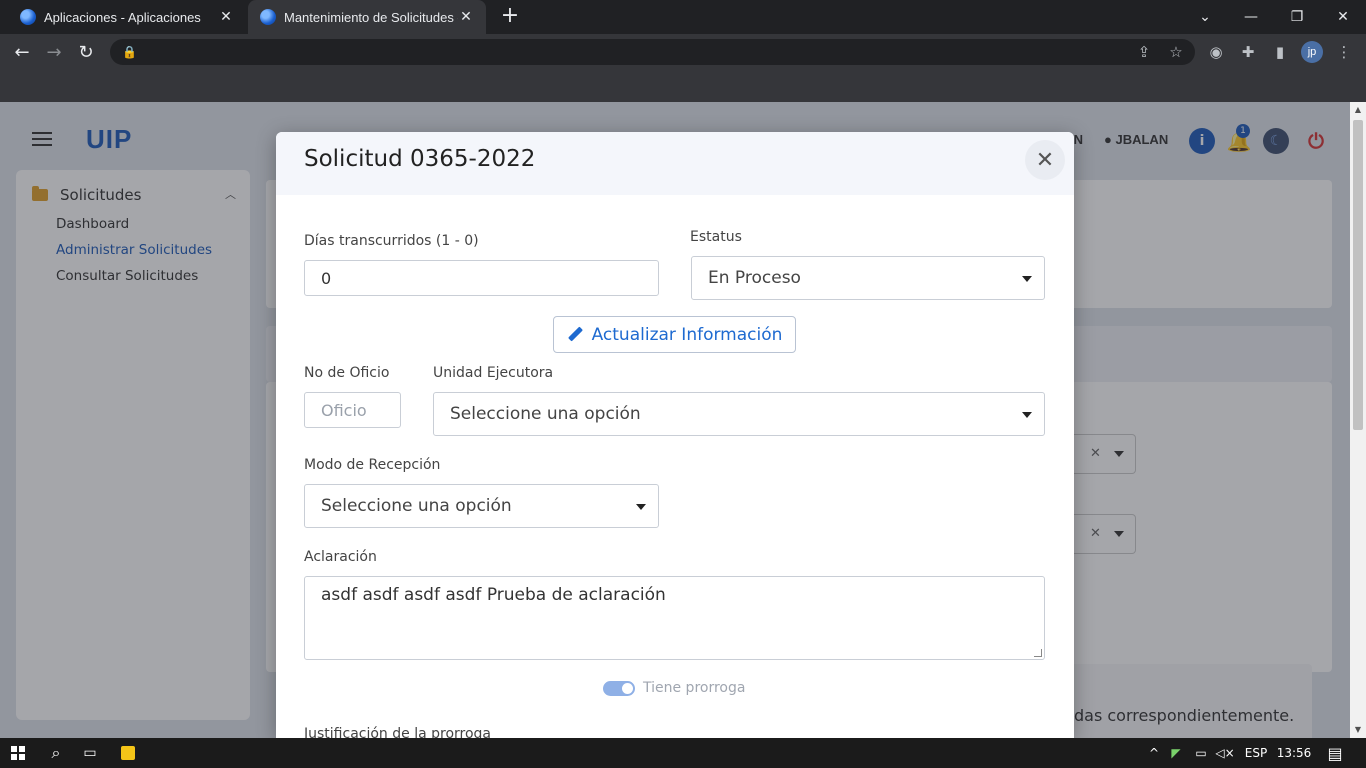  What do you see at coordinates (1216, 52) in the screenshot?
I see `camera-icon: ◉` at bounding box center [1216, 52].